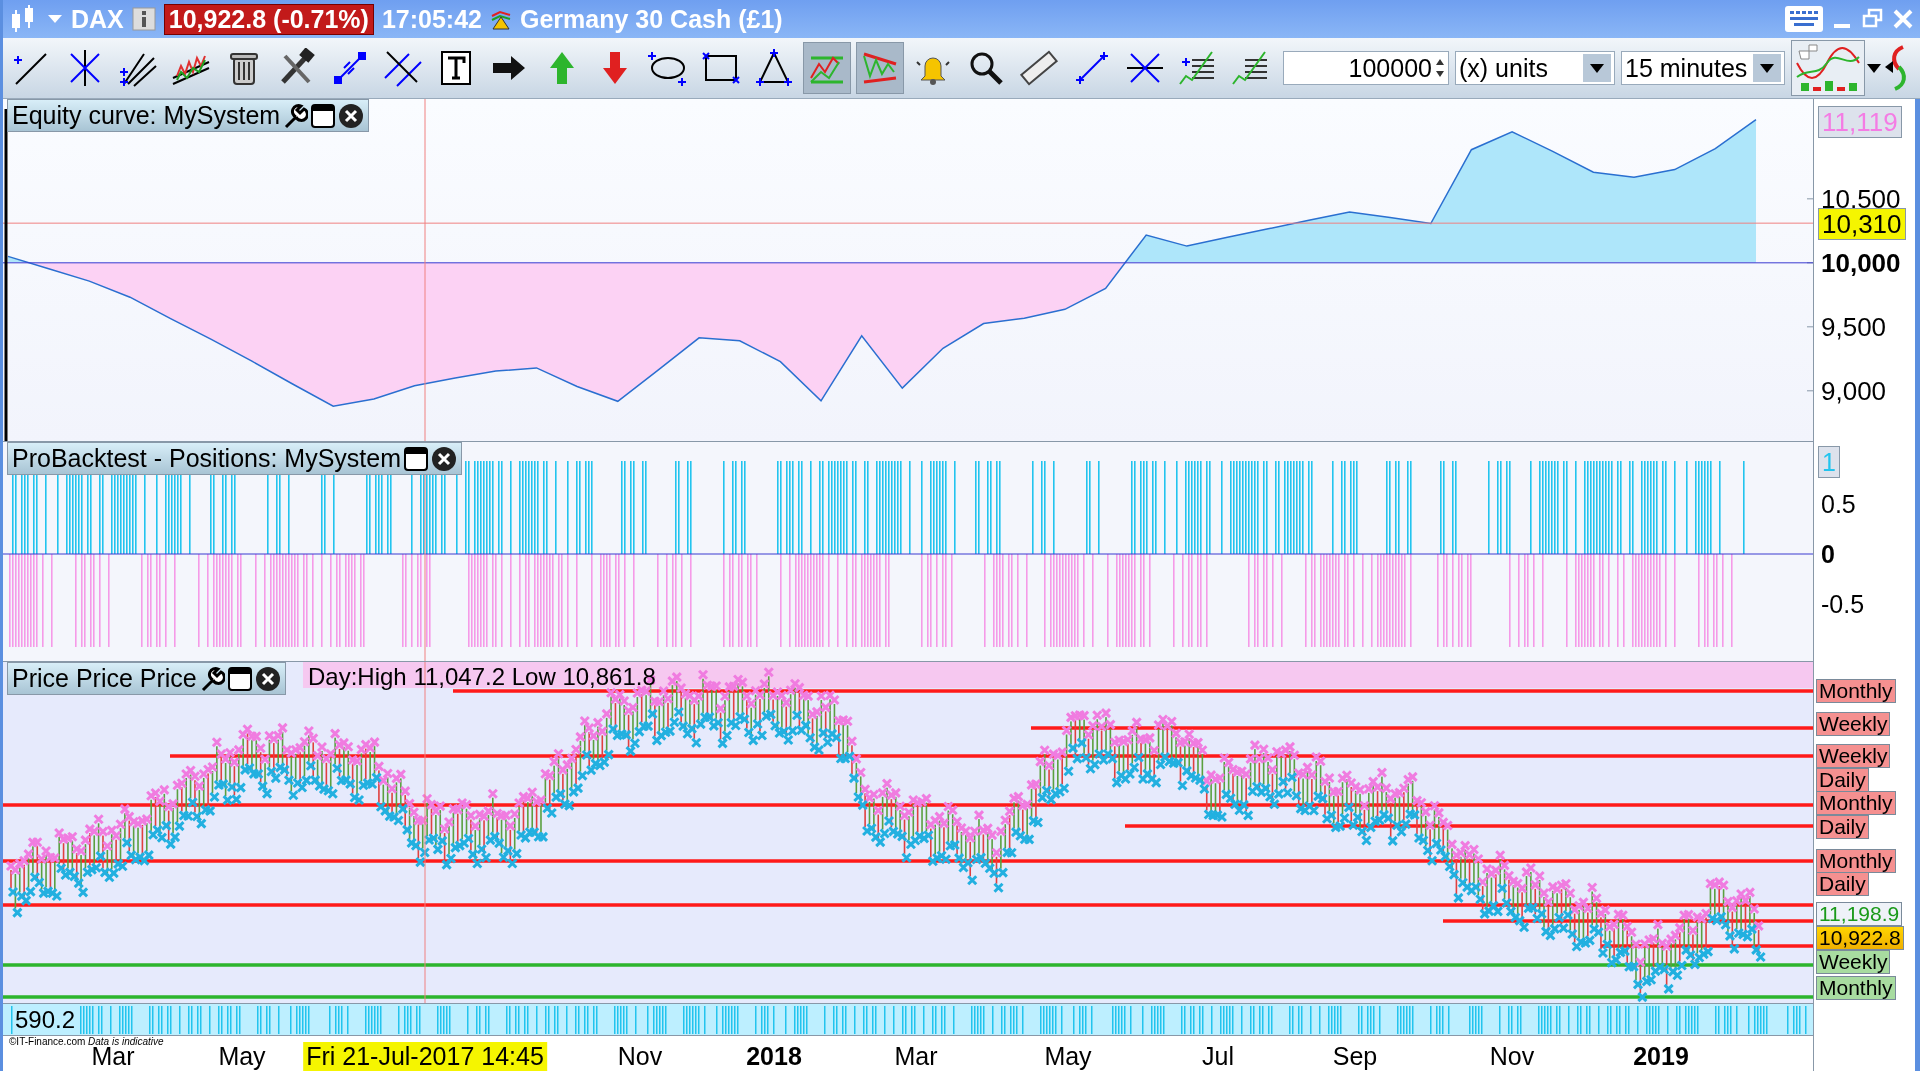 This screenshot has height=1071, width=1920. What do you see at coordinates (773, 68) in the screenshot?
I see `triangle-icon` at bounding box center [773, 68].